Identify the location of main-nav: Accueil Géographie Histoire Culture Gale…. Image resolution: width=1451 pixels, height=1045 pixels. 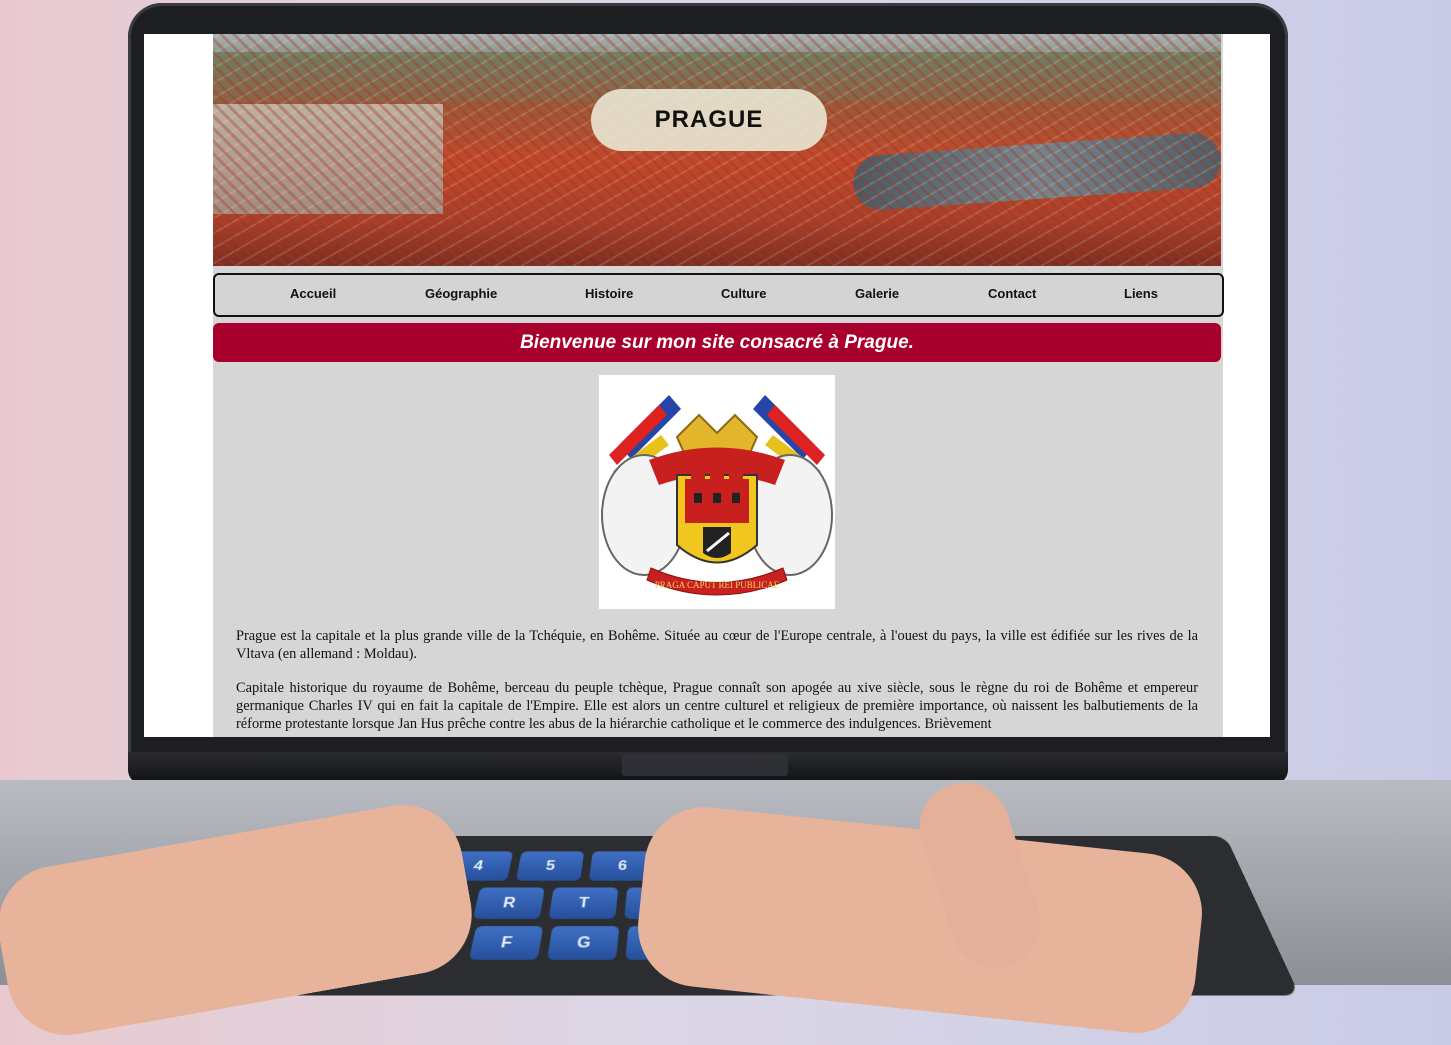
(718, 295).